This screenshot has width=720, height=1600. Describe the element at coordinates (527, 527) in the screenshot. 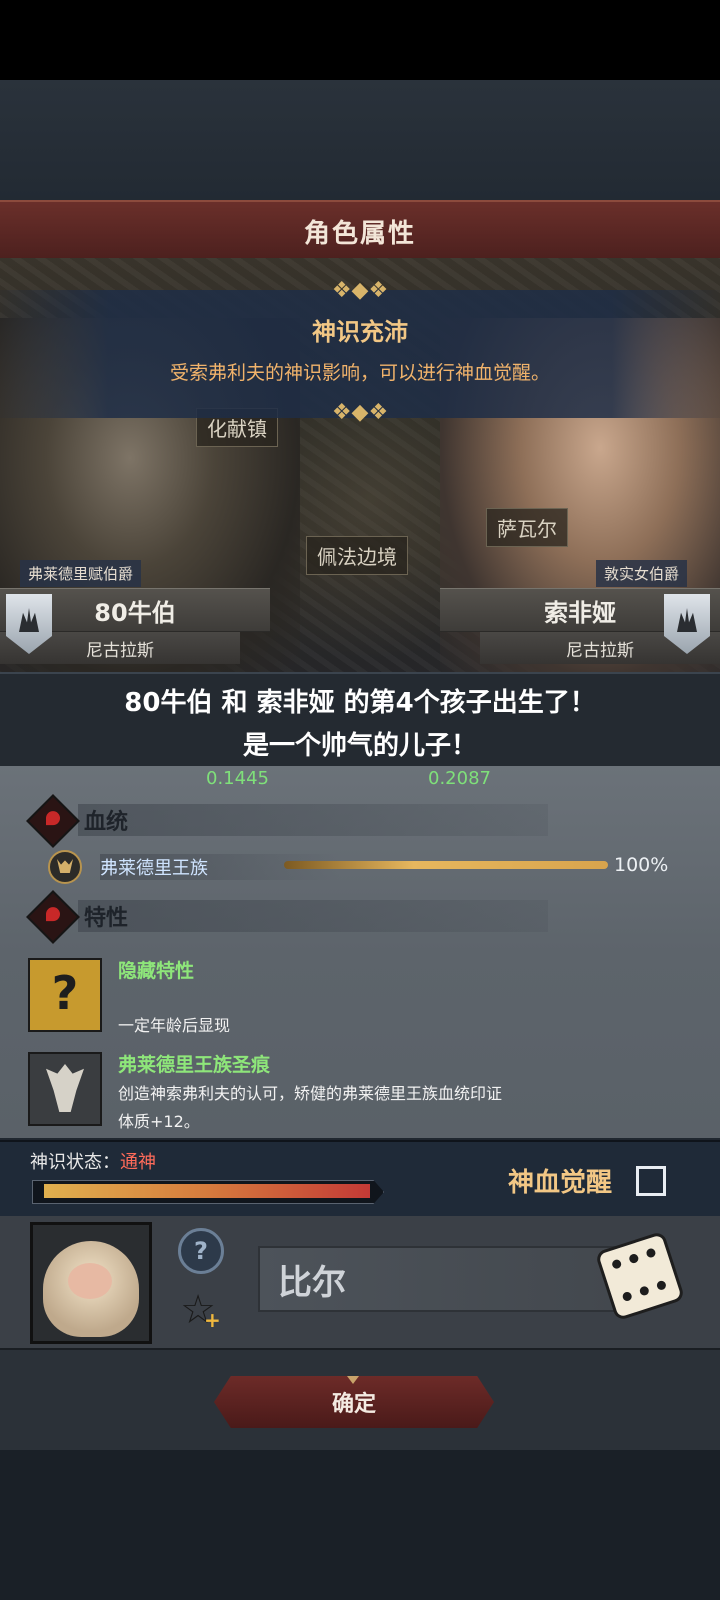

I see `map-label: 萨瓦尔` at that location.